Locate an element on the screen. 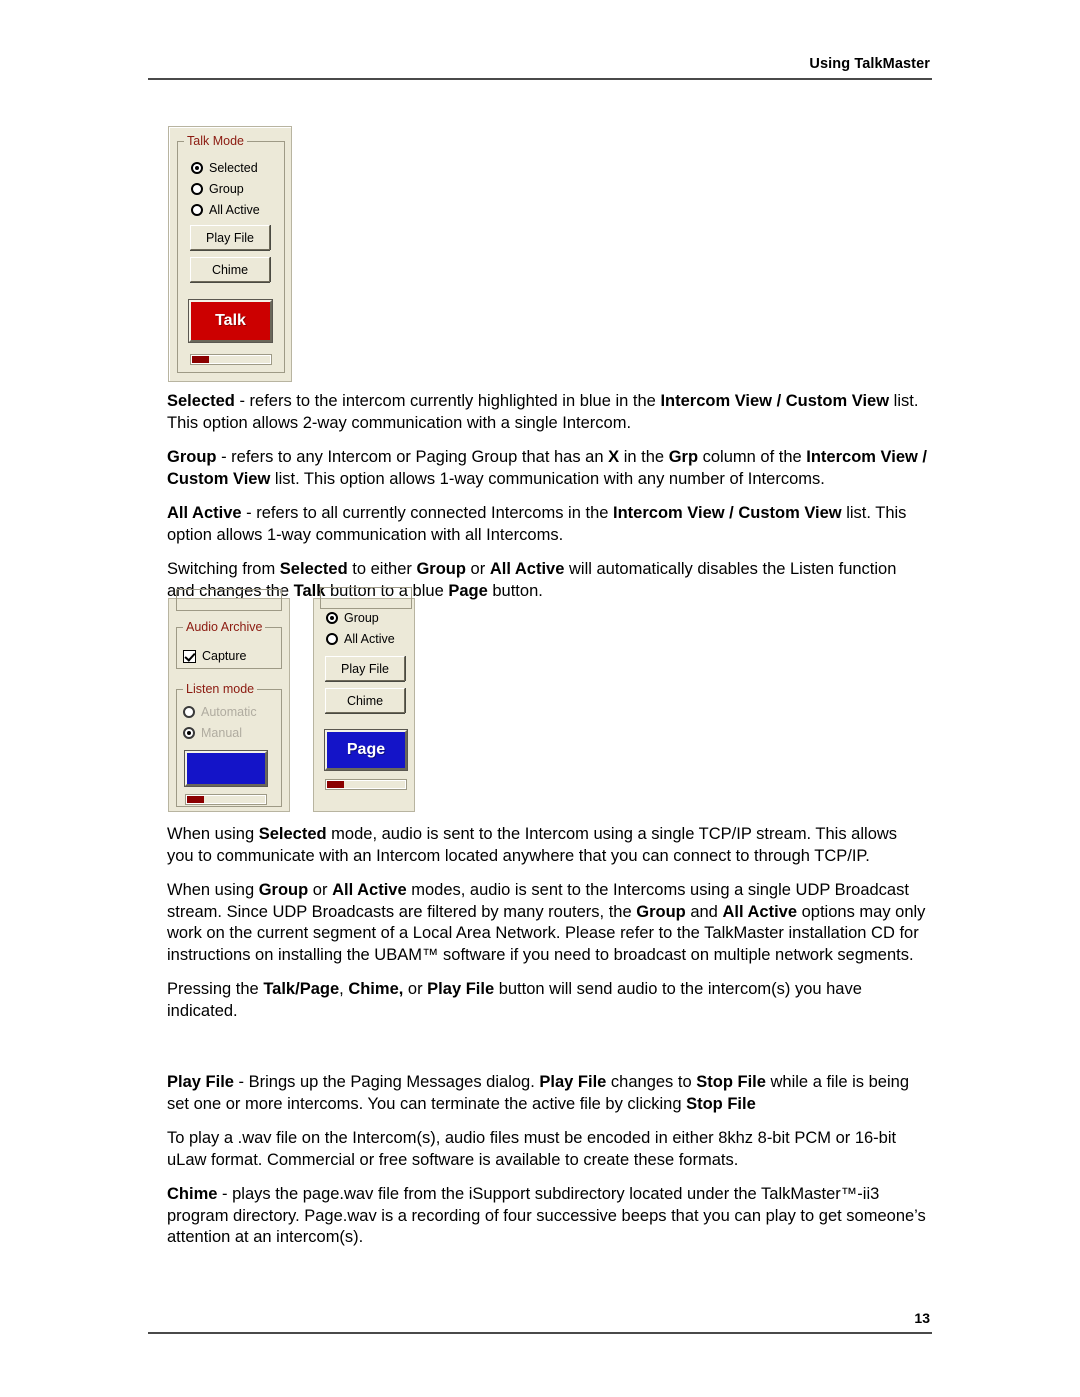  figure-page-mode-right-panel: Group All Active Play File Chime Page is located at coordinates (364, 699).